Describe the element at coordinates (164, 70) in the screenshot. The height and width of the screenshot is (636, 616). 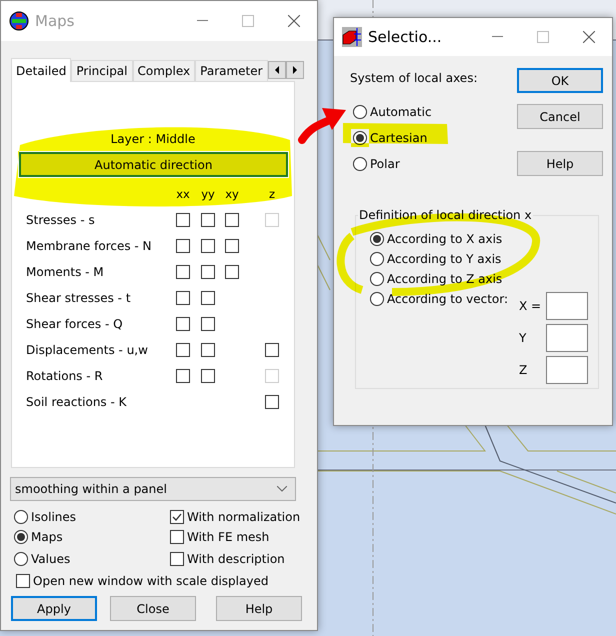
I see `tab: Complex` at that location.